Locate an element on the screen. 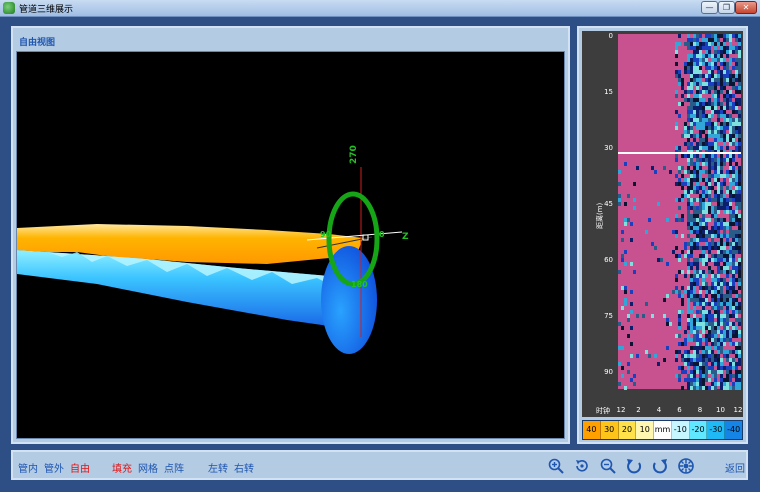 Image resolution: width=760 pixels, height=492 pixels. zoom-in-icon is located at coordinates (556, 466).